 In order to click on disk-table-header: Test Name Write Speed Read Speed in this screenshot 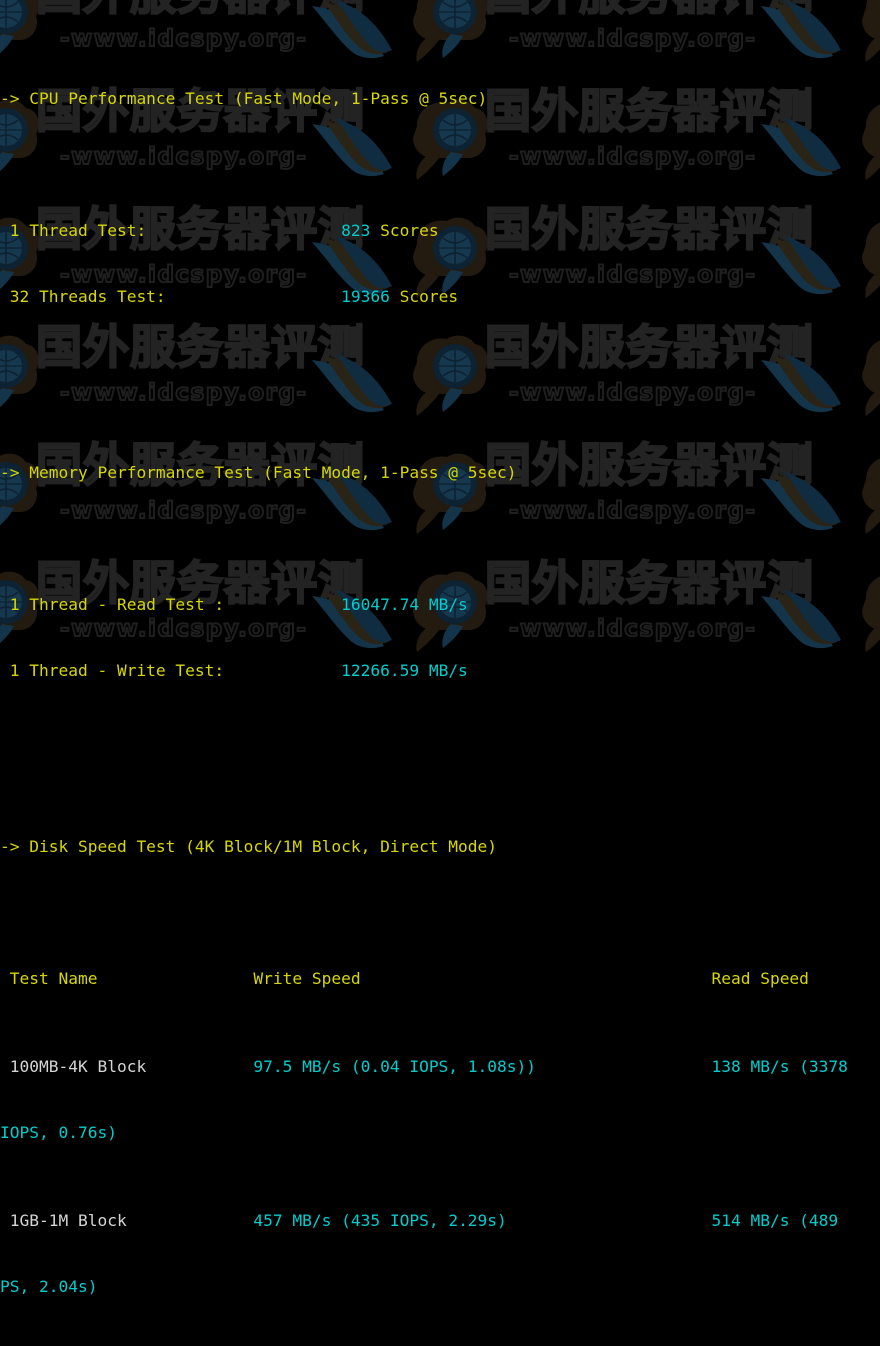, I will do `click(404, 978)`.